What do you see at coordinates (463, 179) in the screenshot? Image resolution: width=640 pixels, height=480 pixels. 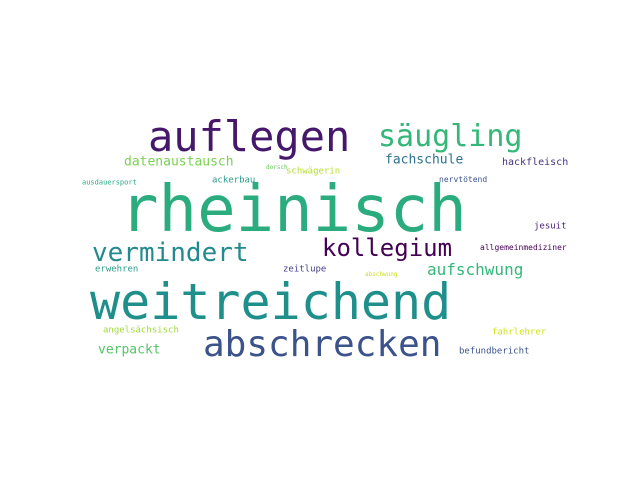 I see `word-nervtoetend: nervtötend` at bounding box center [463, 179].